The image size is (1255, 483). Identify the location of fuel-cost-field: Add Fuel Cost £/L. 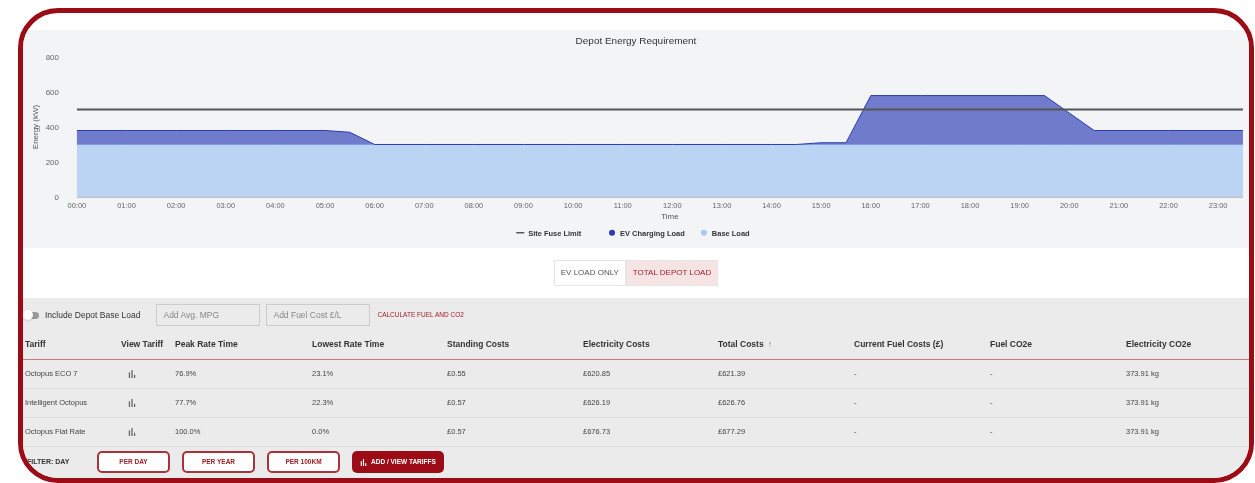
(318, 315).